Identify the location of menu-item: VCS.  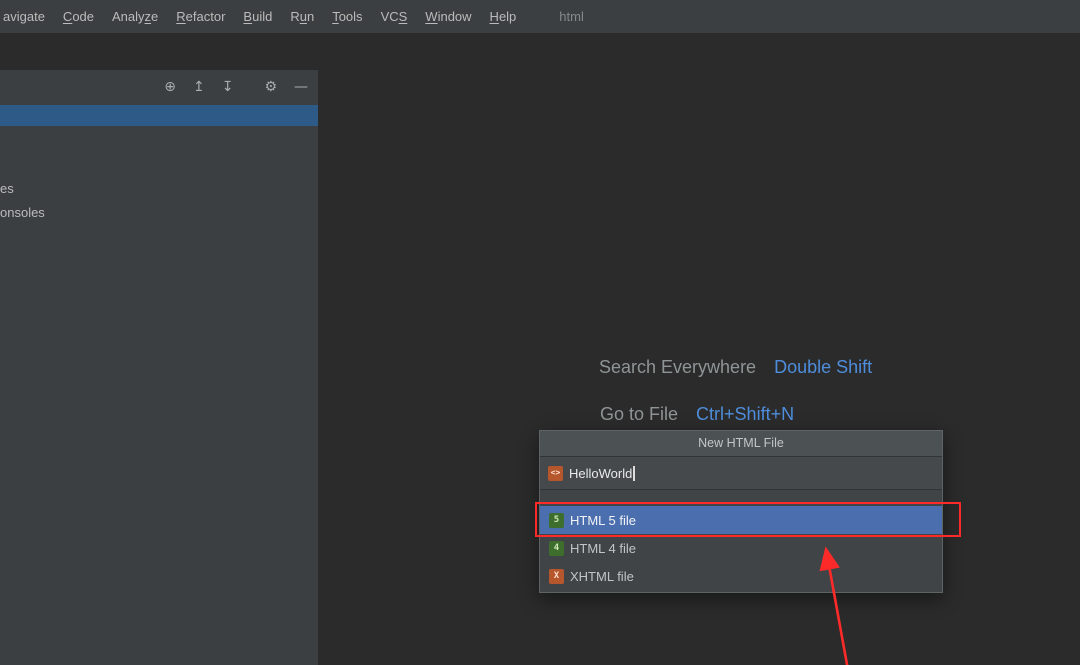
(394, 16).